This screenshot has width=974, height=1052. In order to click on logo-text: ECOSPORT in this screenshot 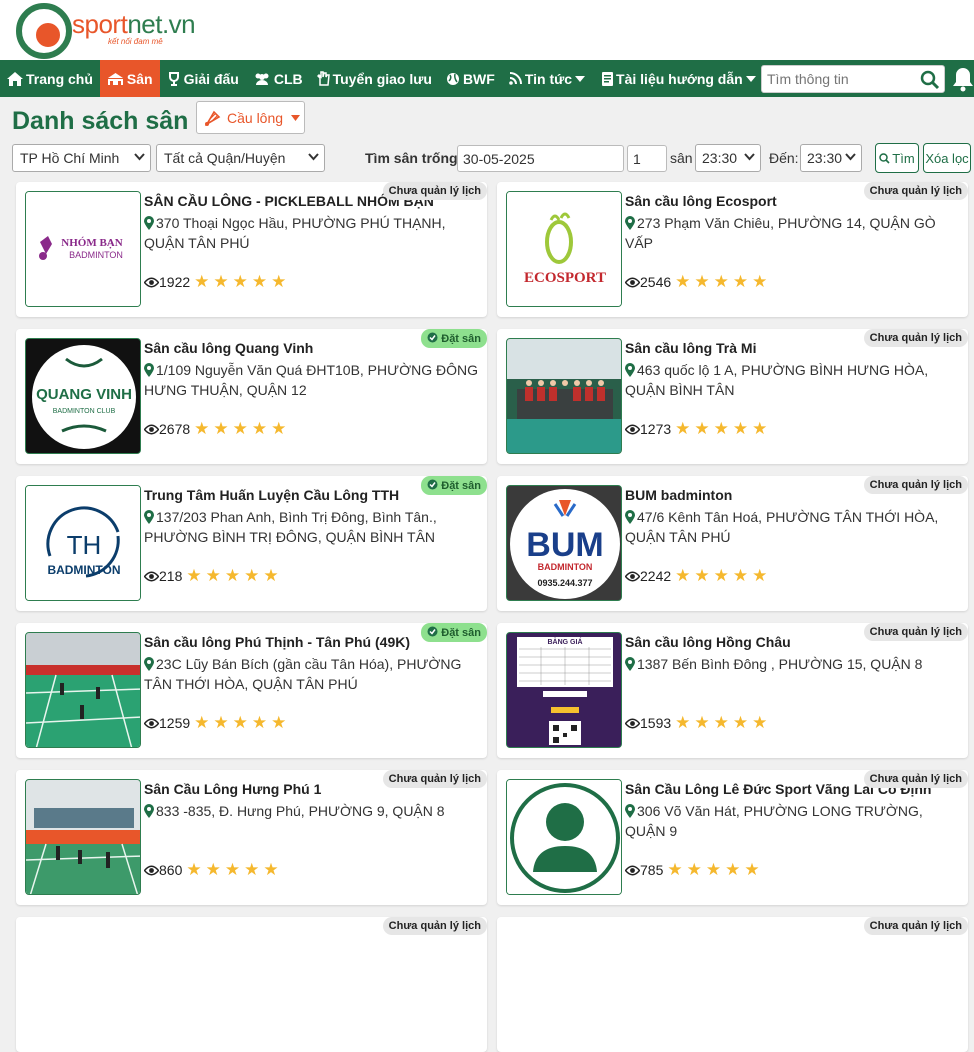, I will do `click(565, 278)`.